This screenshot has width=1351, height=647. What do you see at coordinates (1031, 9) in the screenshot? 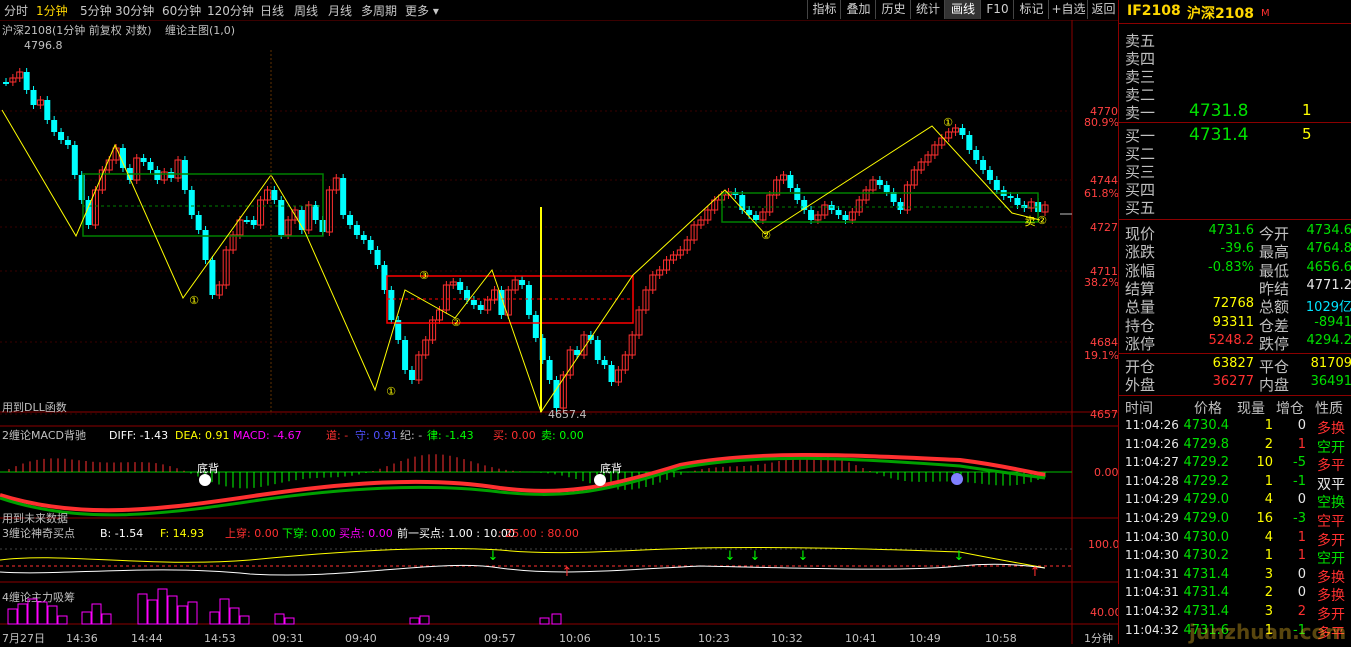
I see `toolbar-button: 标记` at bounding box center [1031, 9].